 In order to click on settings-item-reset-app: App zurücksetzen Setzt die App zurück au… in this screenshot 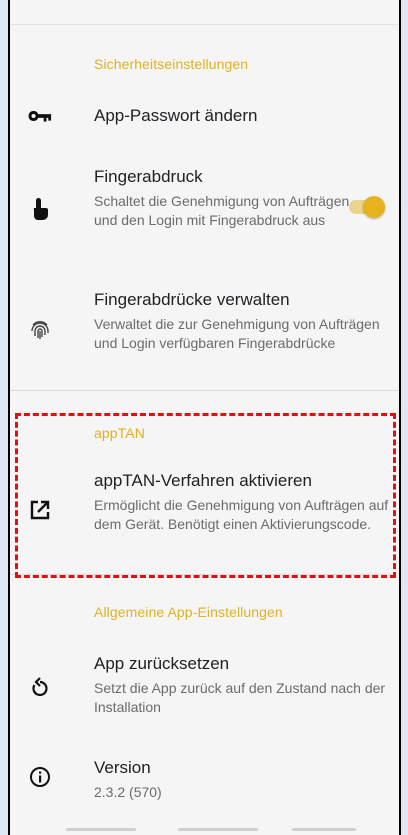, I will do `click(204, 683)`.